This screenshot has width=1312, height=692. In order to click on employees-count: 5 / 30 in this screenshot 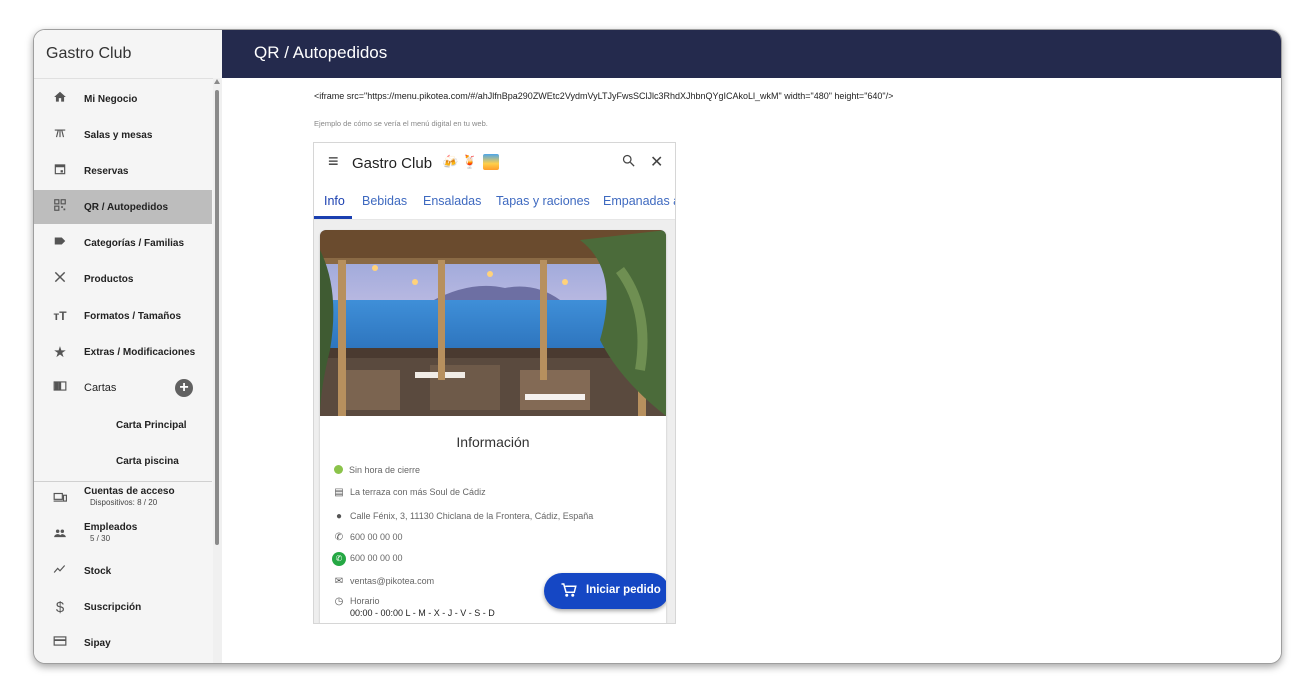, I will do `click(100, 538)`.